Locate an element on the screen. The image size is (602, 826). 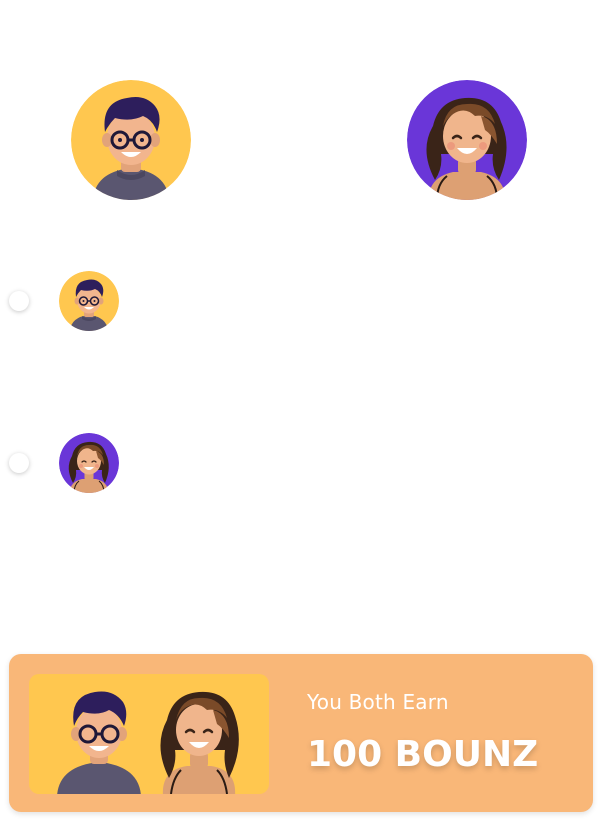
radio-button-boy is located at coordinates (19, 301).